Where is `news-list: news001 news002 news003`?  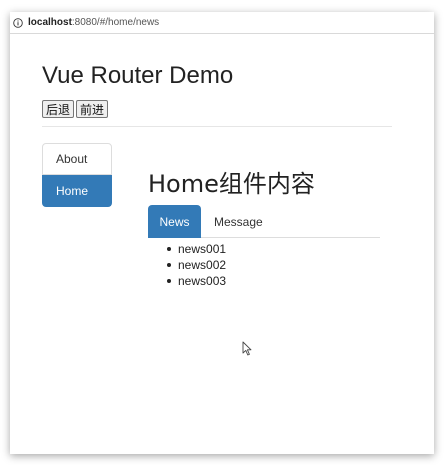 news-list: news001 news002 news003 is located at coordinates (196, 265).